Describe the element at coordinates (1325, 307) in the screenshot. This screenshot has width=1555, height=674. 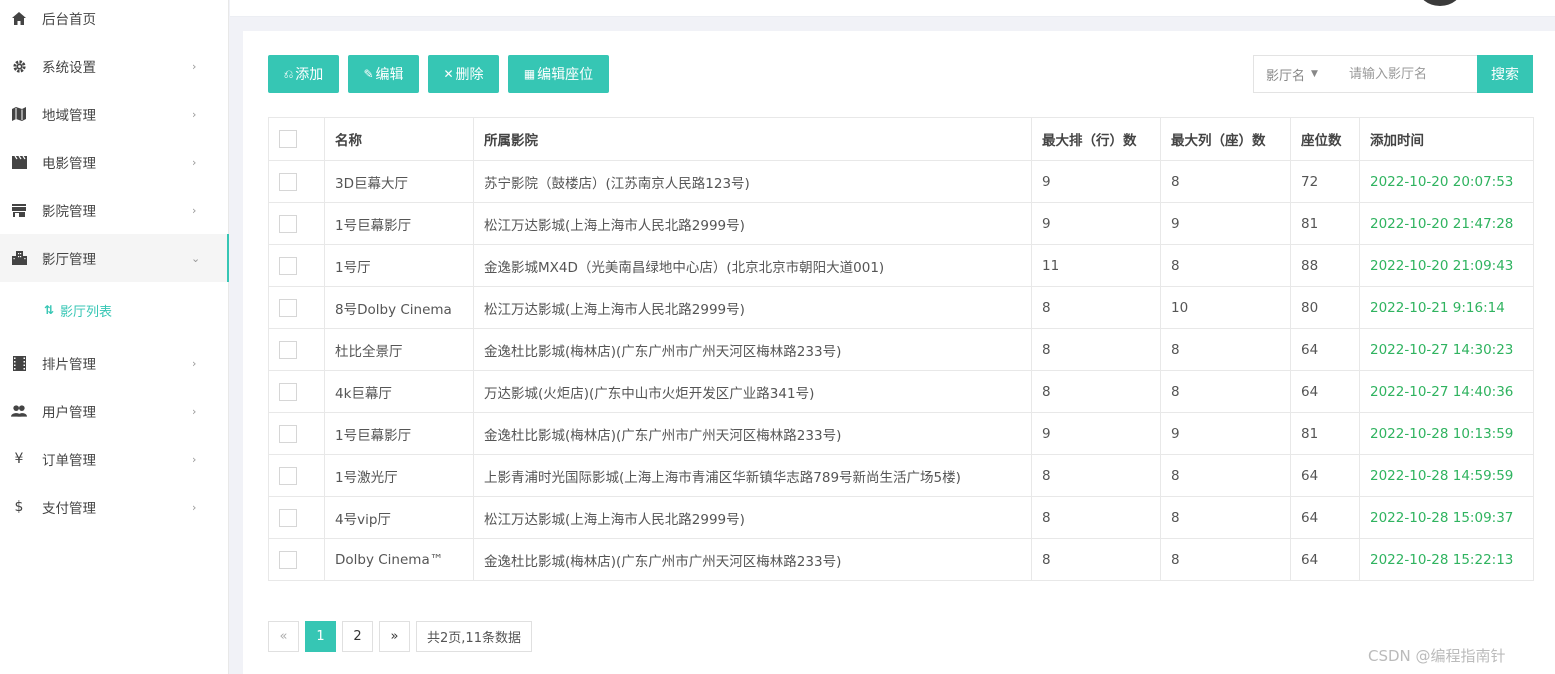
I see `cell-seats: 80` at that location.